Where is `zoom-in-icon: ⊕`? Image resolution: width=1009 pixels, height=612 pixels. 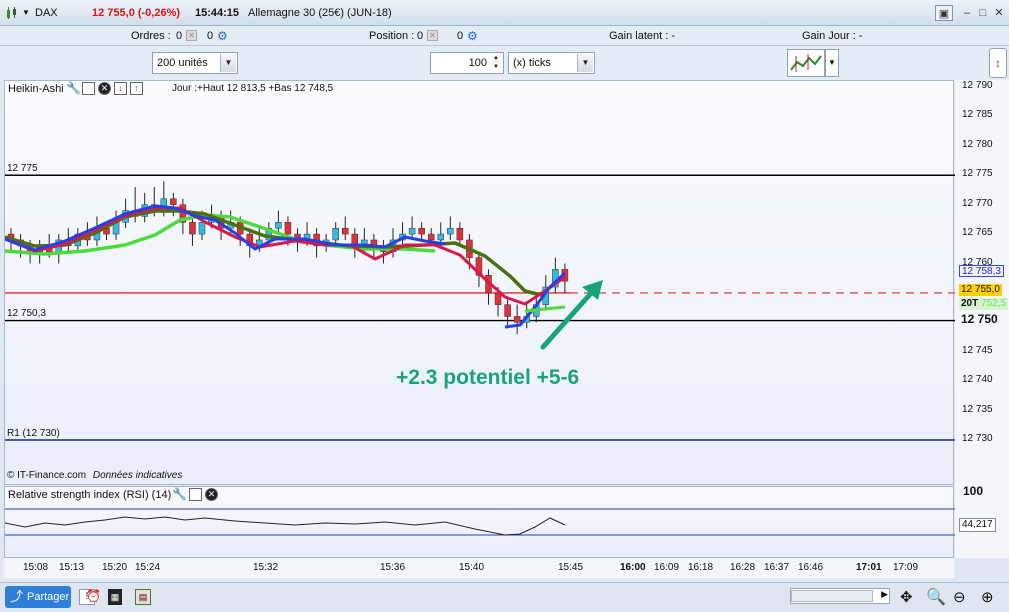
zoom-in-icon: ⊕ is located at coordinates (987, 597).